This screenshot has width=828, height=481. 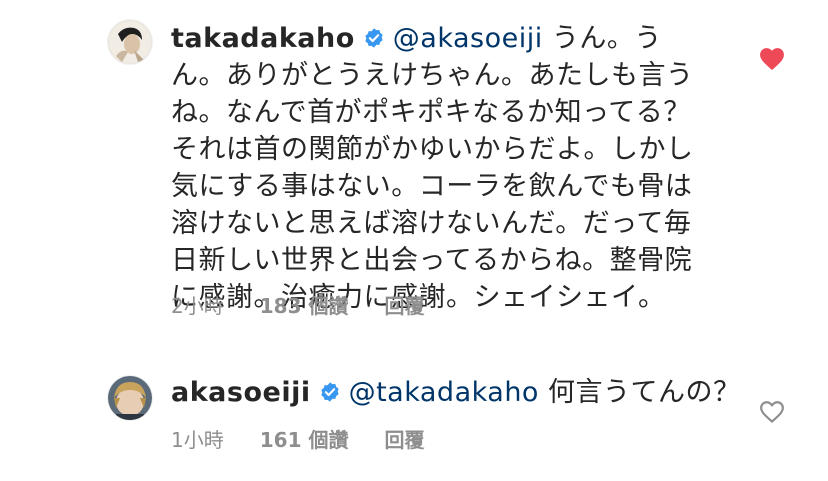 I want to click on like-count: 161 個讚, so click(x=304, y=438).